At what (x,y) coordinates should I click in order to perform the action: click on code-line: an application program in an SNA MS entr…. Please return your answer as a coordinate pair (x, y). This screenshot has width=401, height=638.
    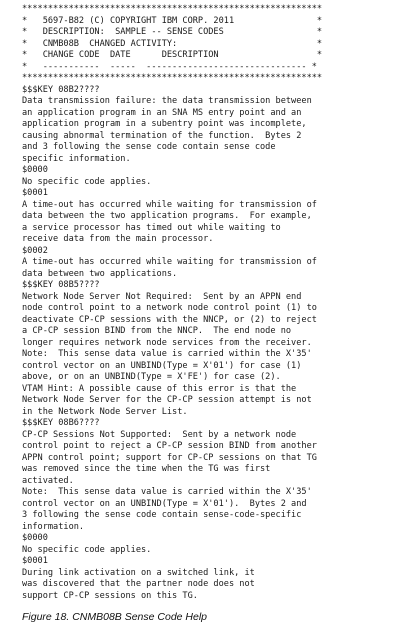
    Looking at the image, I should click on (162, 112).